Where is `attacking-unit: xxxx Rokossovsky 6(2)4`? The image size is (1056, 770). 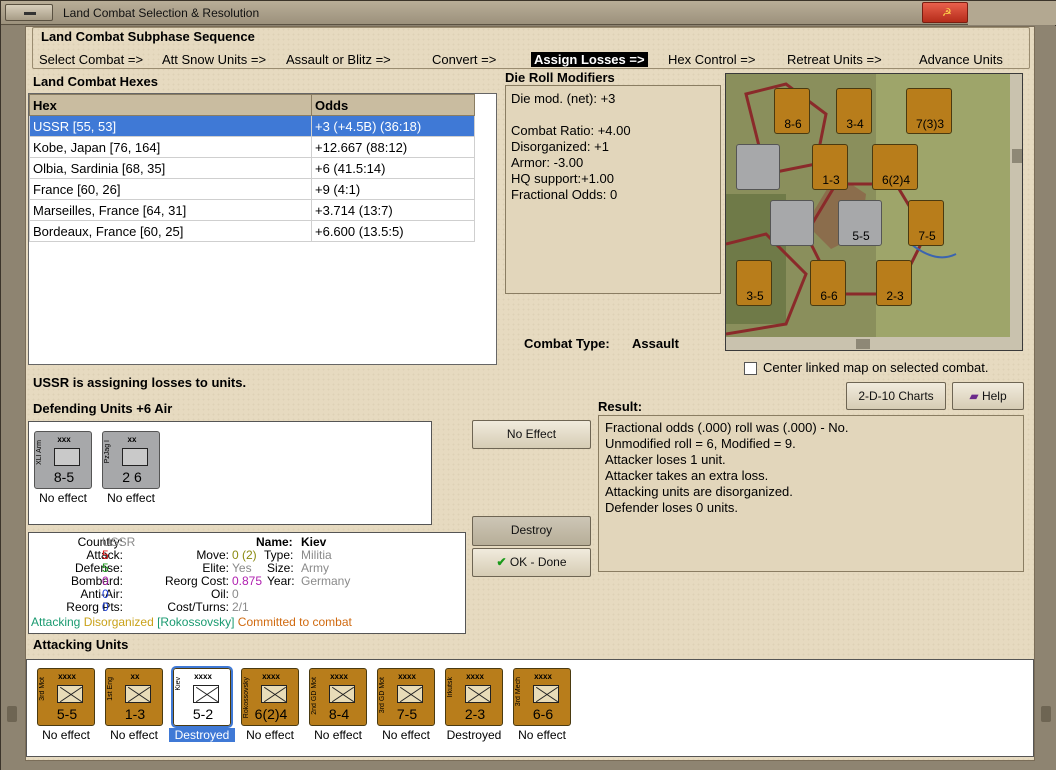
attacking-unit: xxxx Rokossovsky 6(2)4 is located at coordinates (270, 697).